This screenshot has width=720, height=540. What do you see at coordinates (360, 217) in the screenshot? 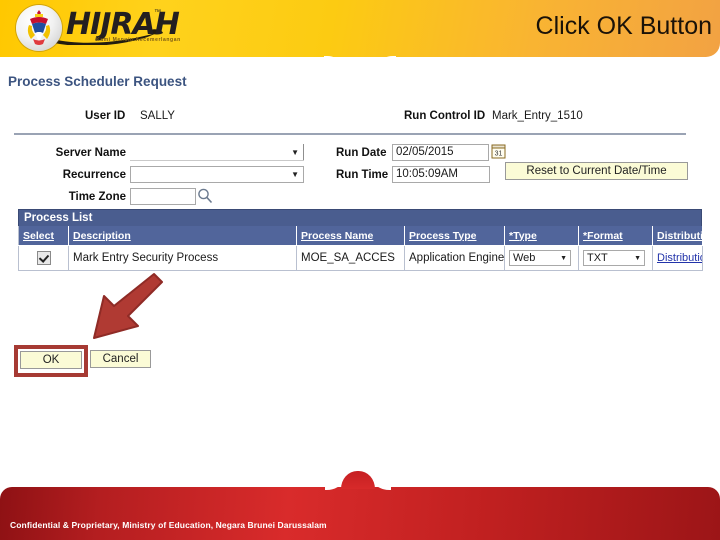
I see `process-list-title: Process List` at bounding box center [360, 217].